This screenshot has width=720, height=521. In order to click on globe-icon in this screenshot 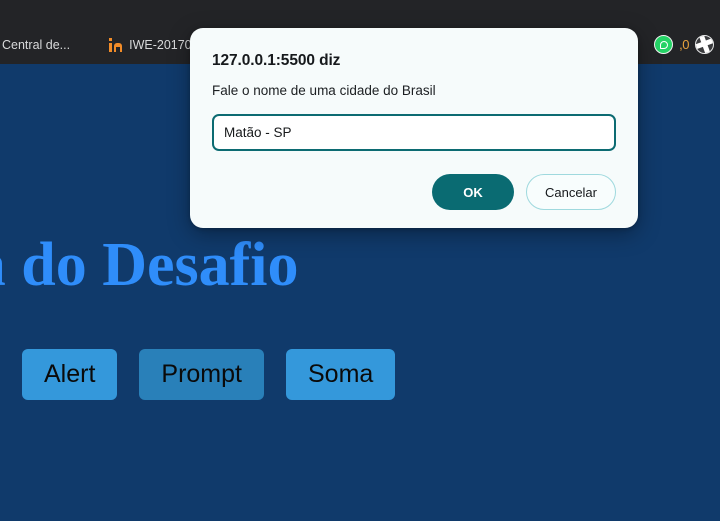, I will do `click(704, 44)`.